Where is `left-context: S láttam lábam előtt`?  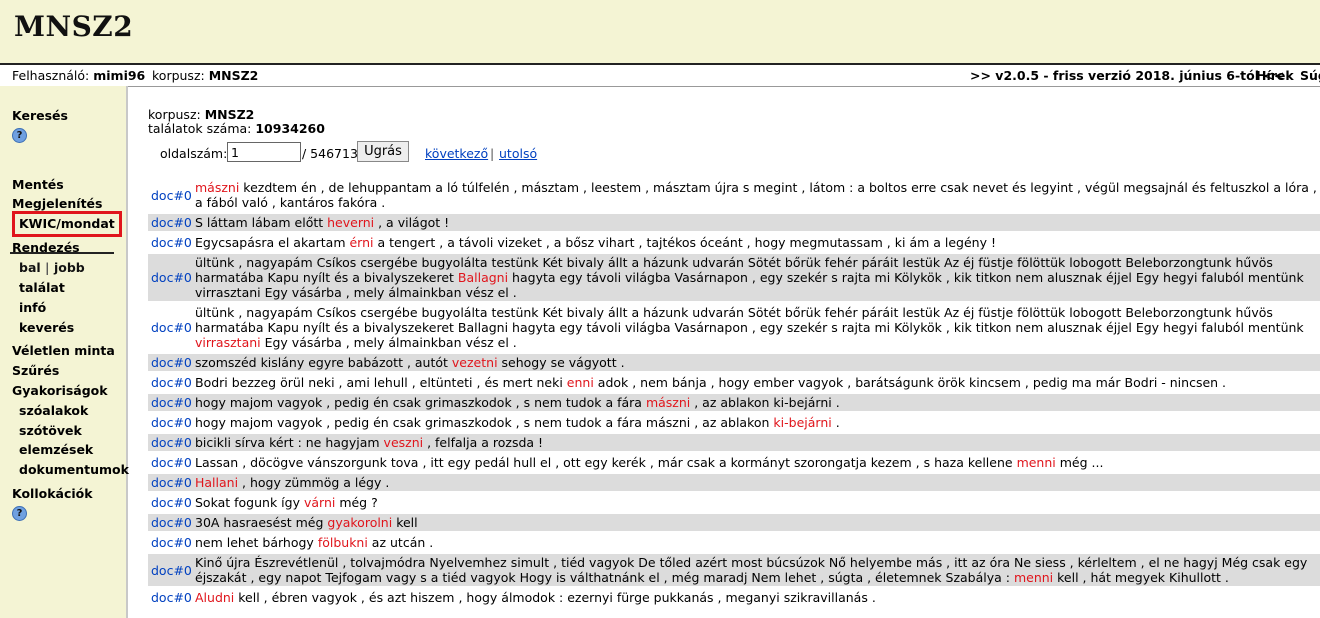
left-context: S láttam lábam előtt is located at coordinates (261, 222).